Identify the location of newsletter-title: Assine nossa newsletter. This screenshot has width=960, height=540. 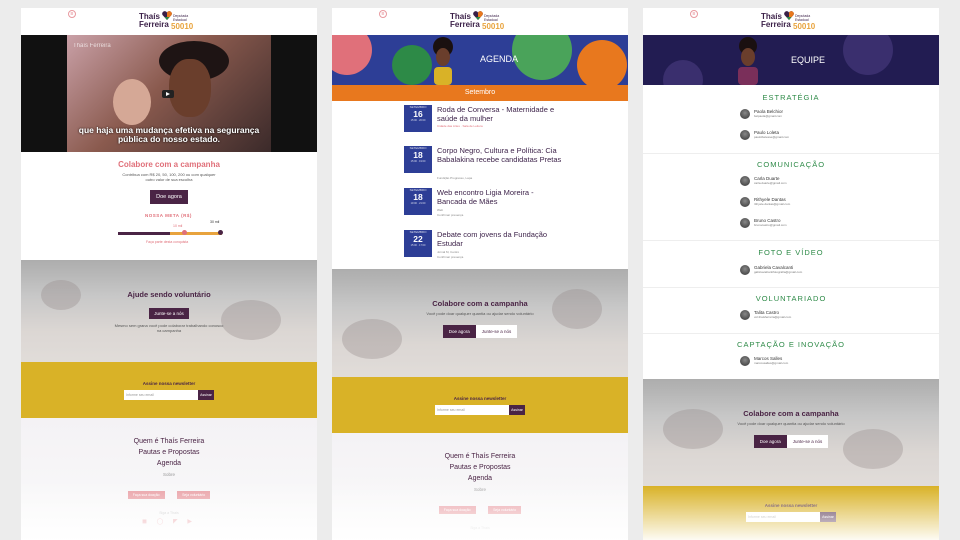
(169, 383).